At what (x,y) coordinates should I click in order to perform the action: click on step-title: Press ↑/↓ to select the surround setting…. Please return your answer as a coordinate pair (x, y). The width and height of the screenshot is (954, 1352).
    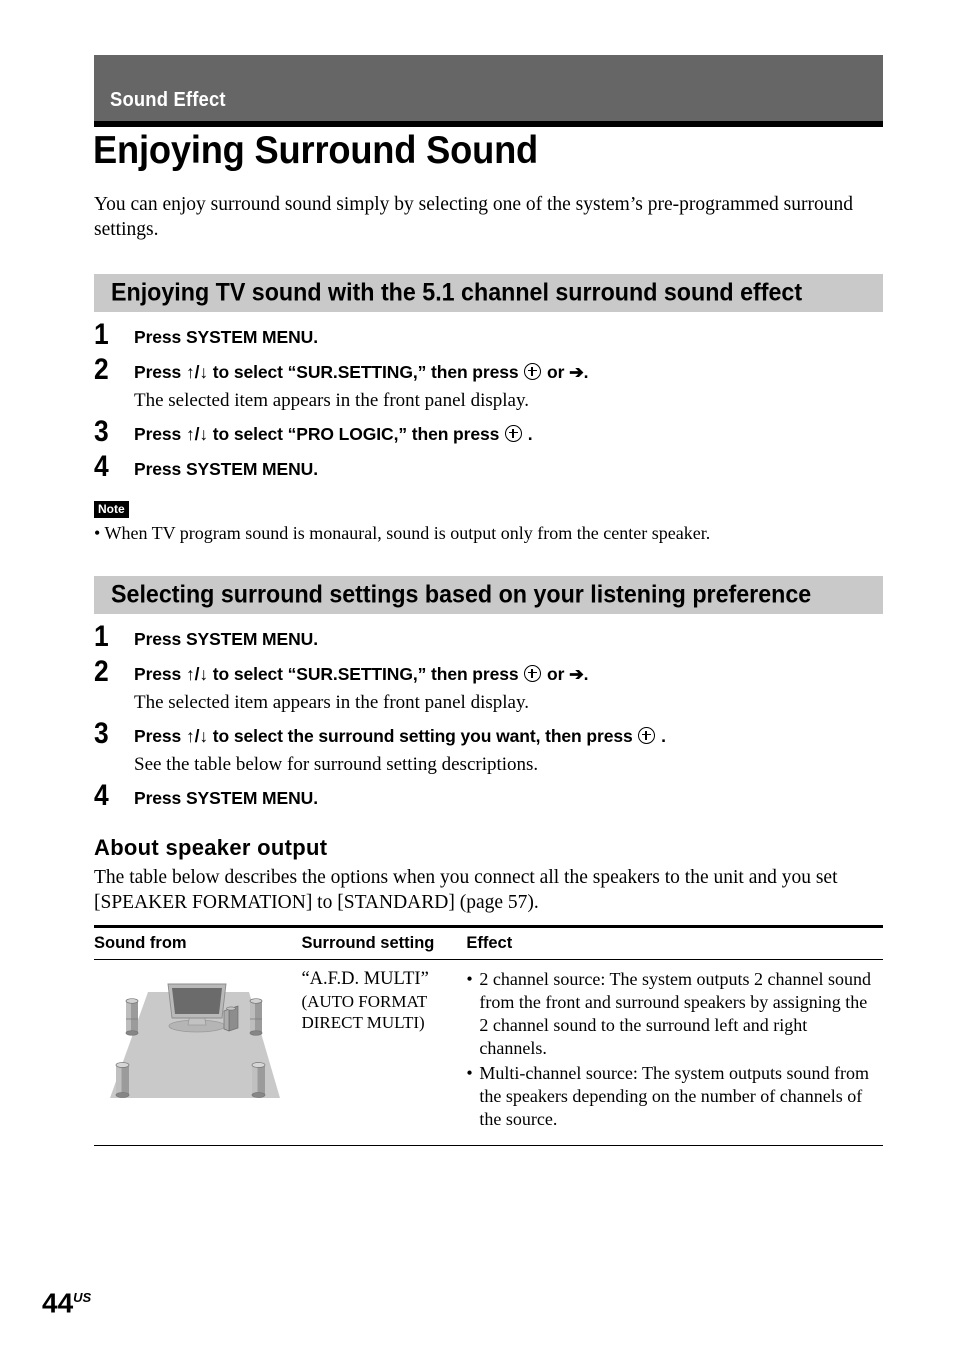
    Looking at the image, I should click on (509, 736).